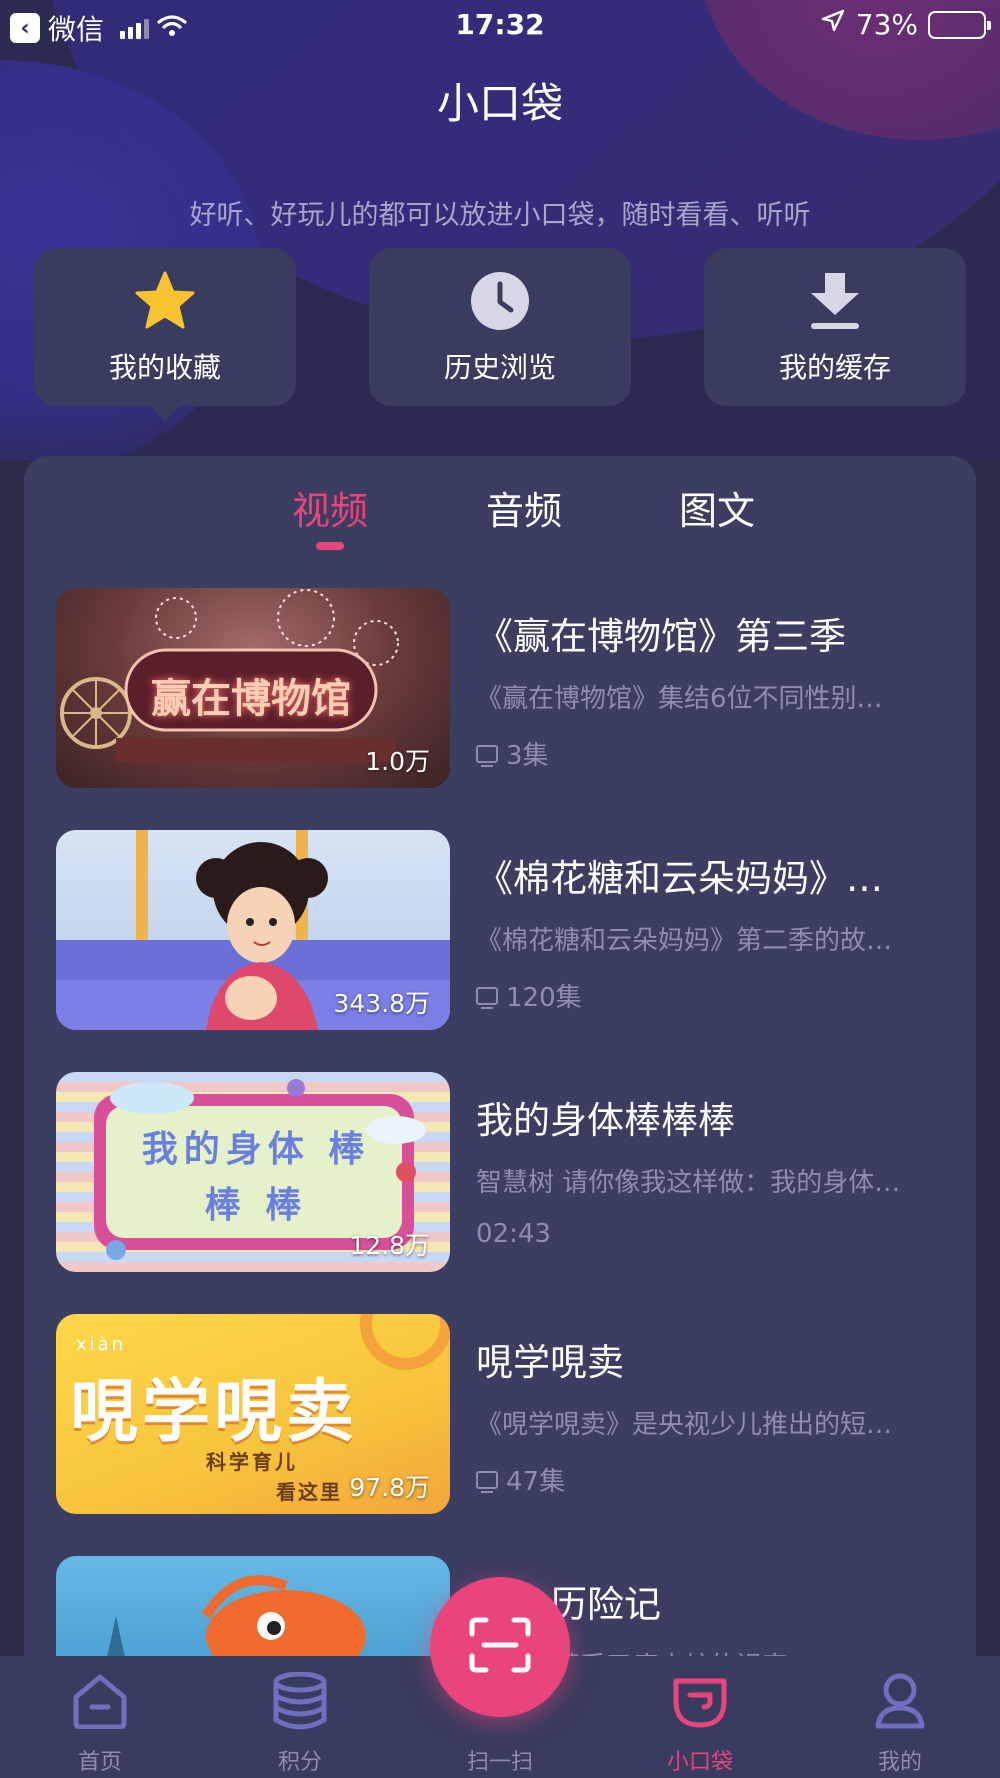  Describe the element at coordinates (389, 1245) in the screenshot. I see `view-count: 12.8万` at that location.